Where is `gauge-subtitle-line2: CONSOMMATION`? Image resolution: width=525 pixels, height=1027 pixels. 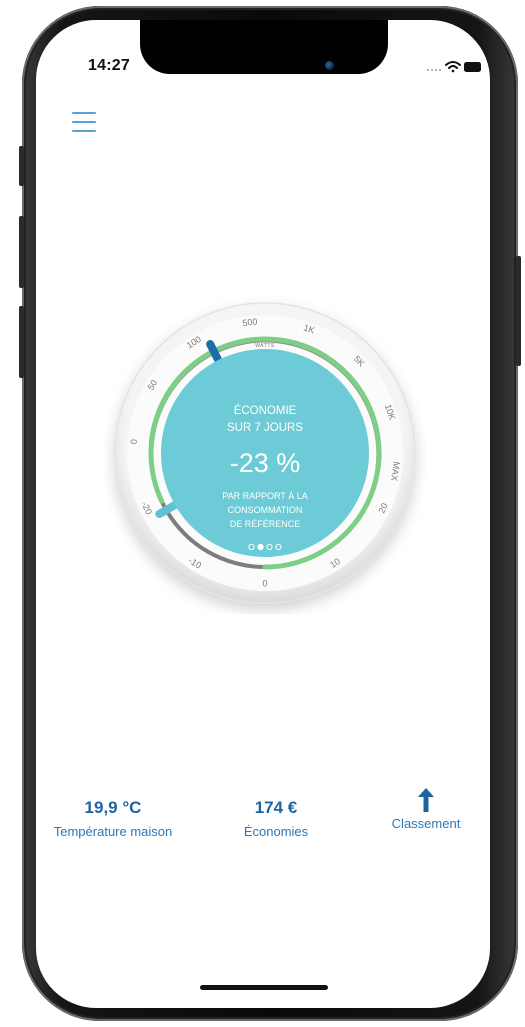
gauge-subtitle-line2: CONSOMMATION is located at coordinates (265, 510).